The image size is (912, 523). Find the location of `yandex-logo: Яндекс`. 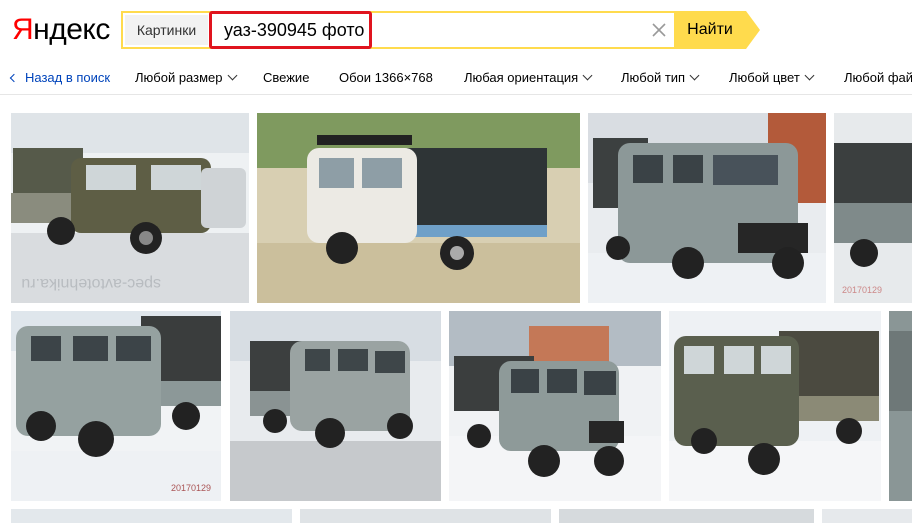

yandex-logo: Яндекс is located at coordinates (61, 30).